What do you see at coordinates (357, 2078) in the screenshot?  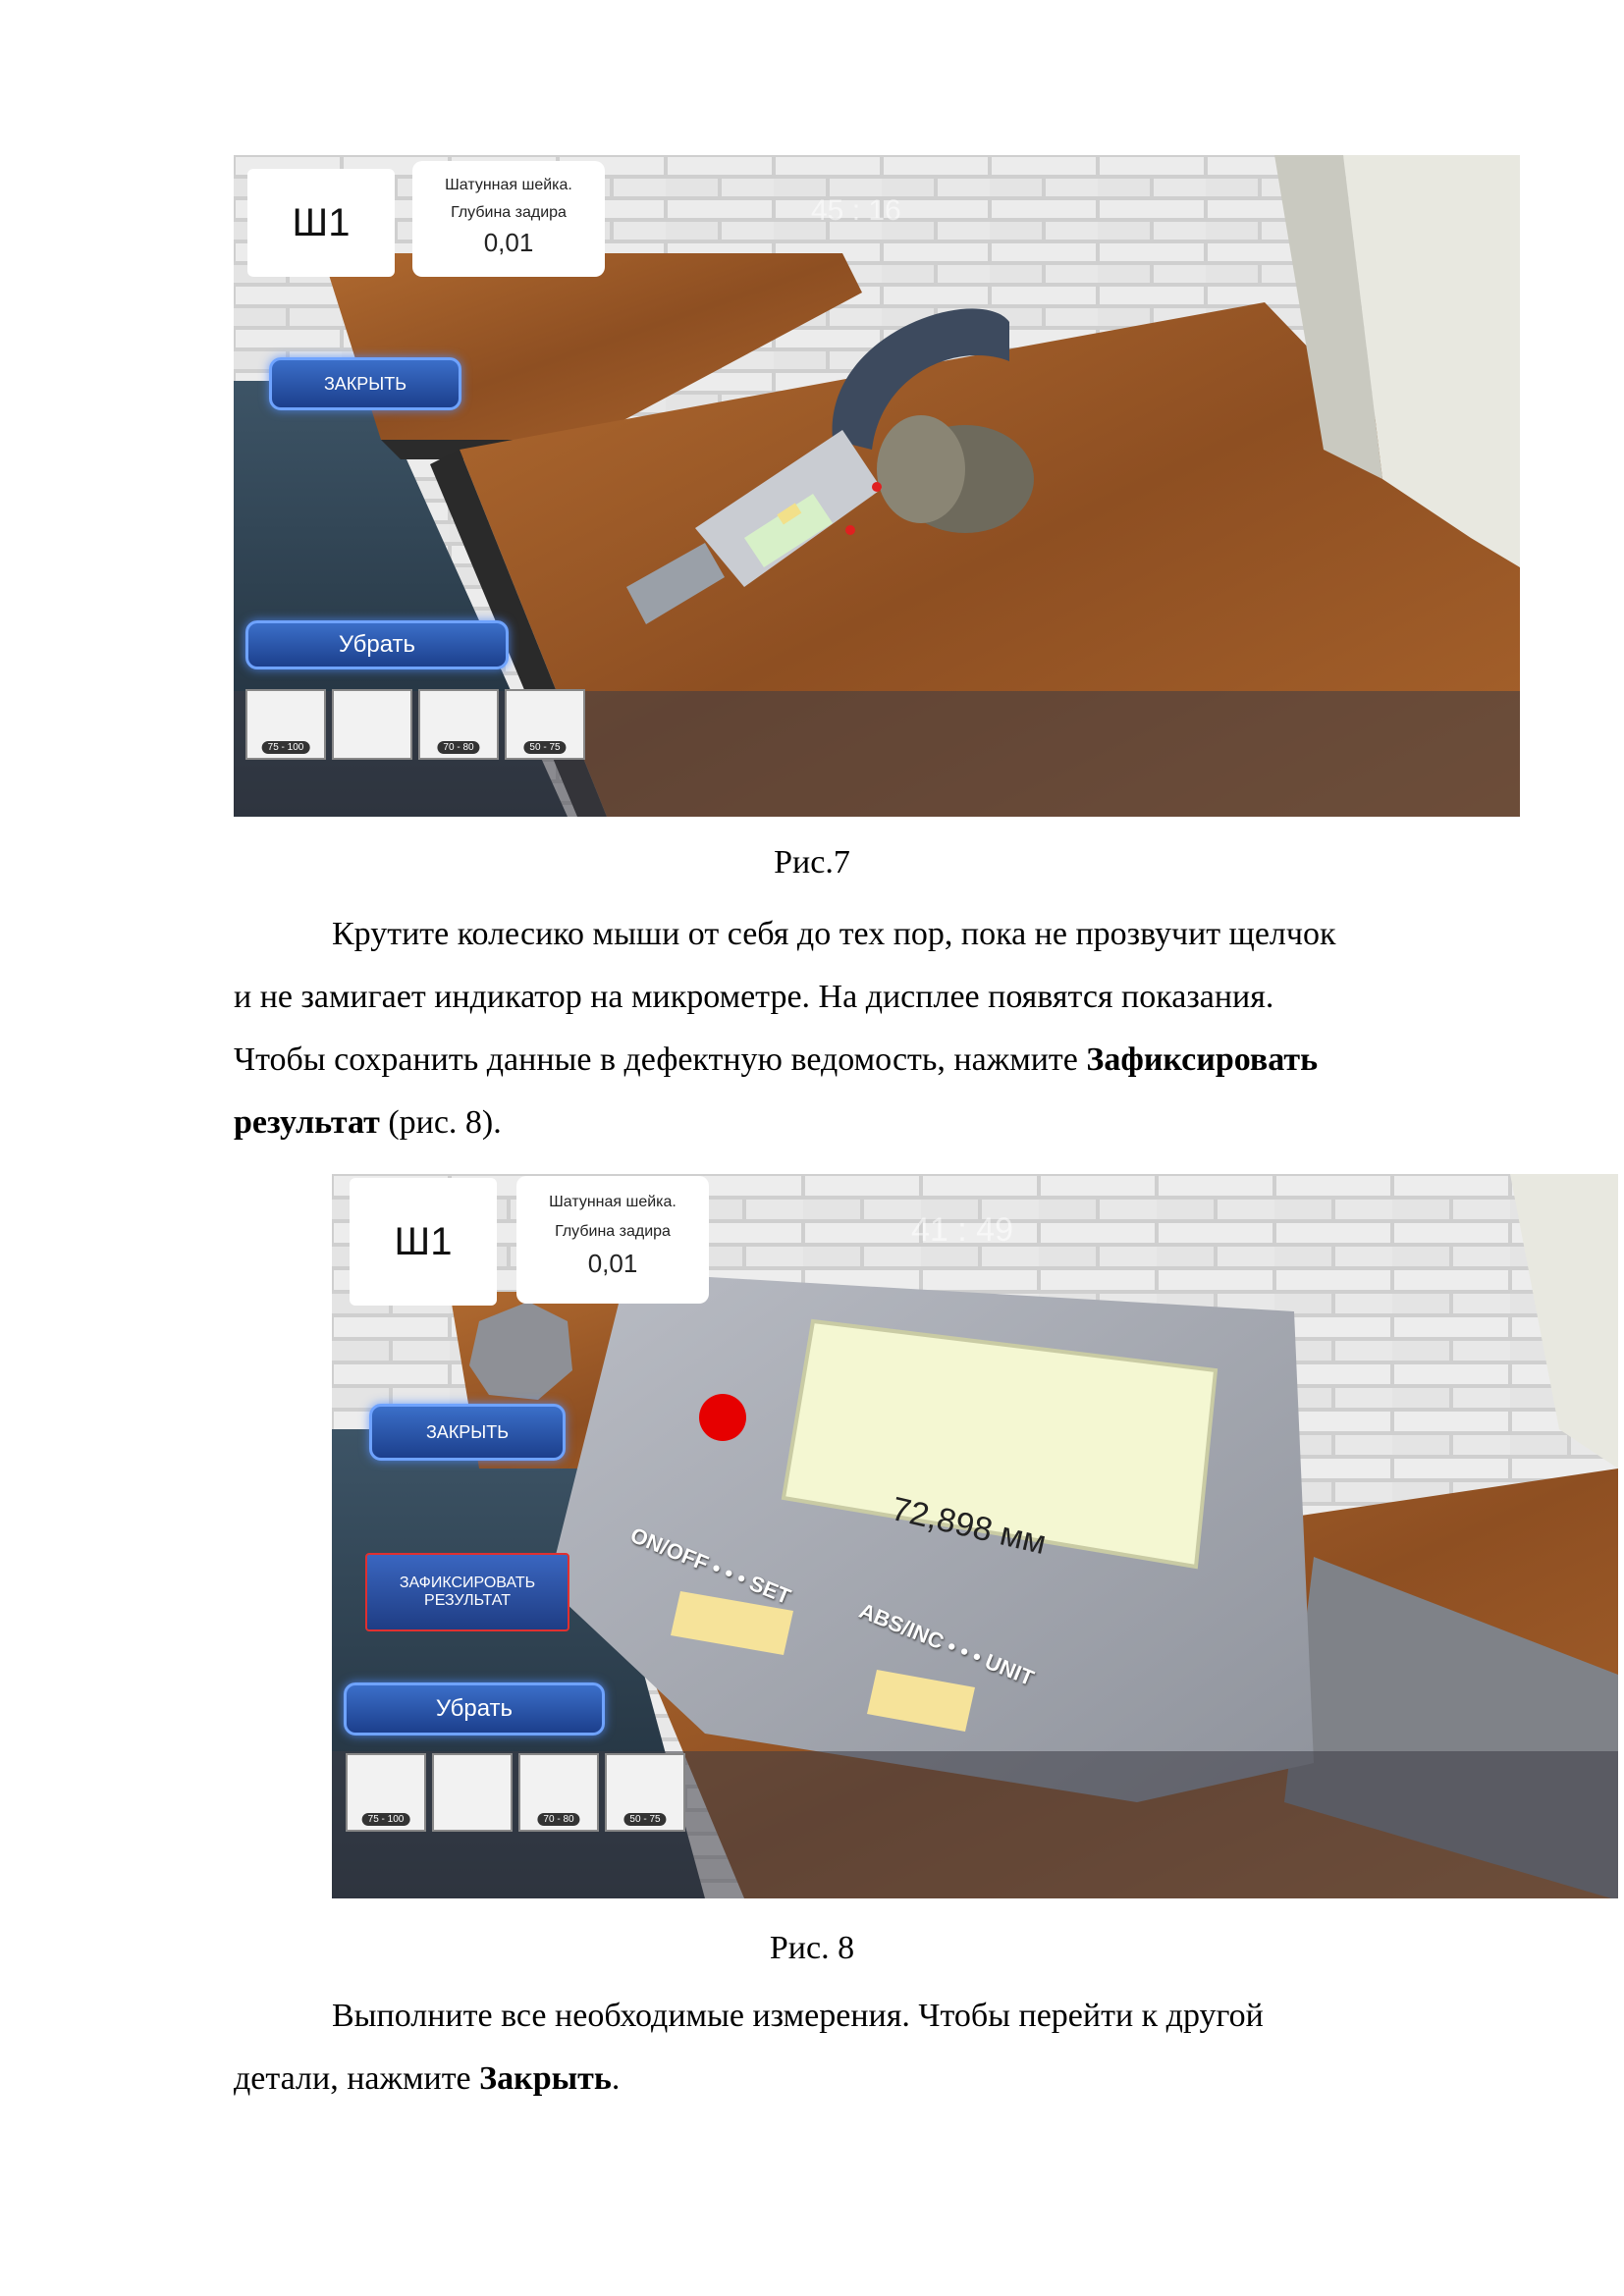 I see `paragraph-text: детали, нажмите` at bounding box center [357, 2078].